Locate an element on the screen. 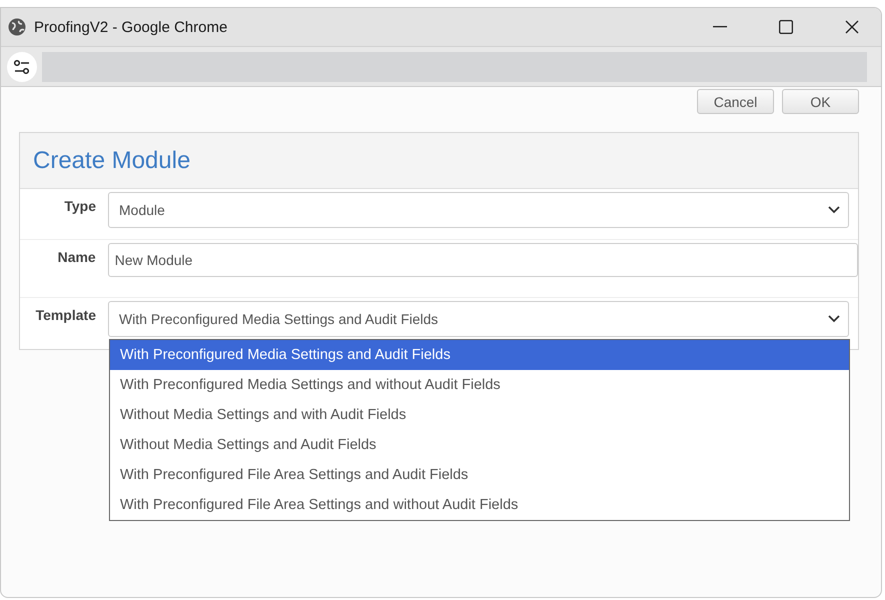 Image resolution: width=885 pixels, height=600 pixels. field-label: Name is located at coordinates (76, 257).